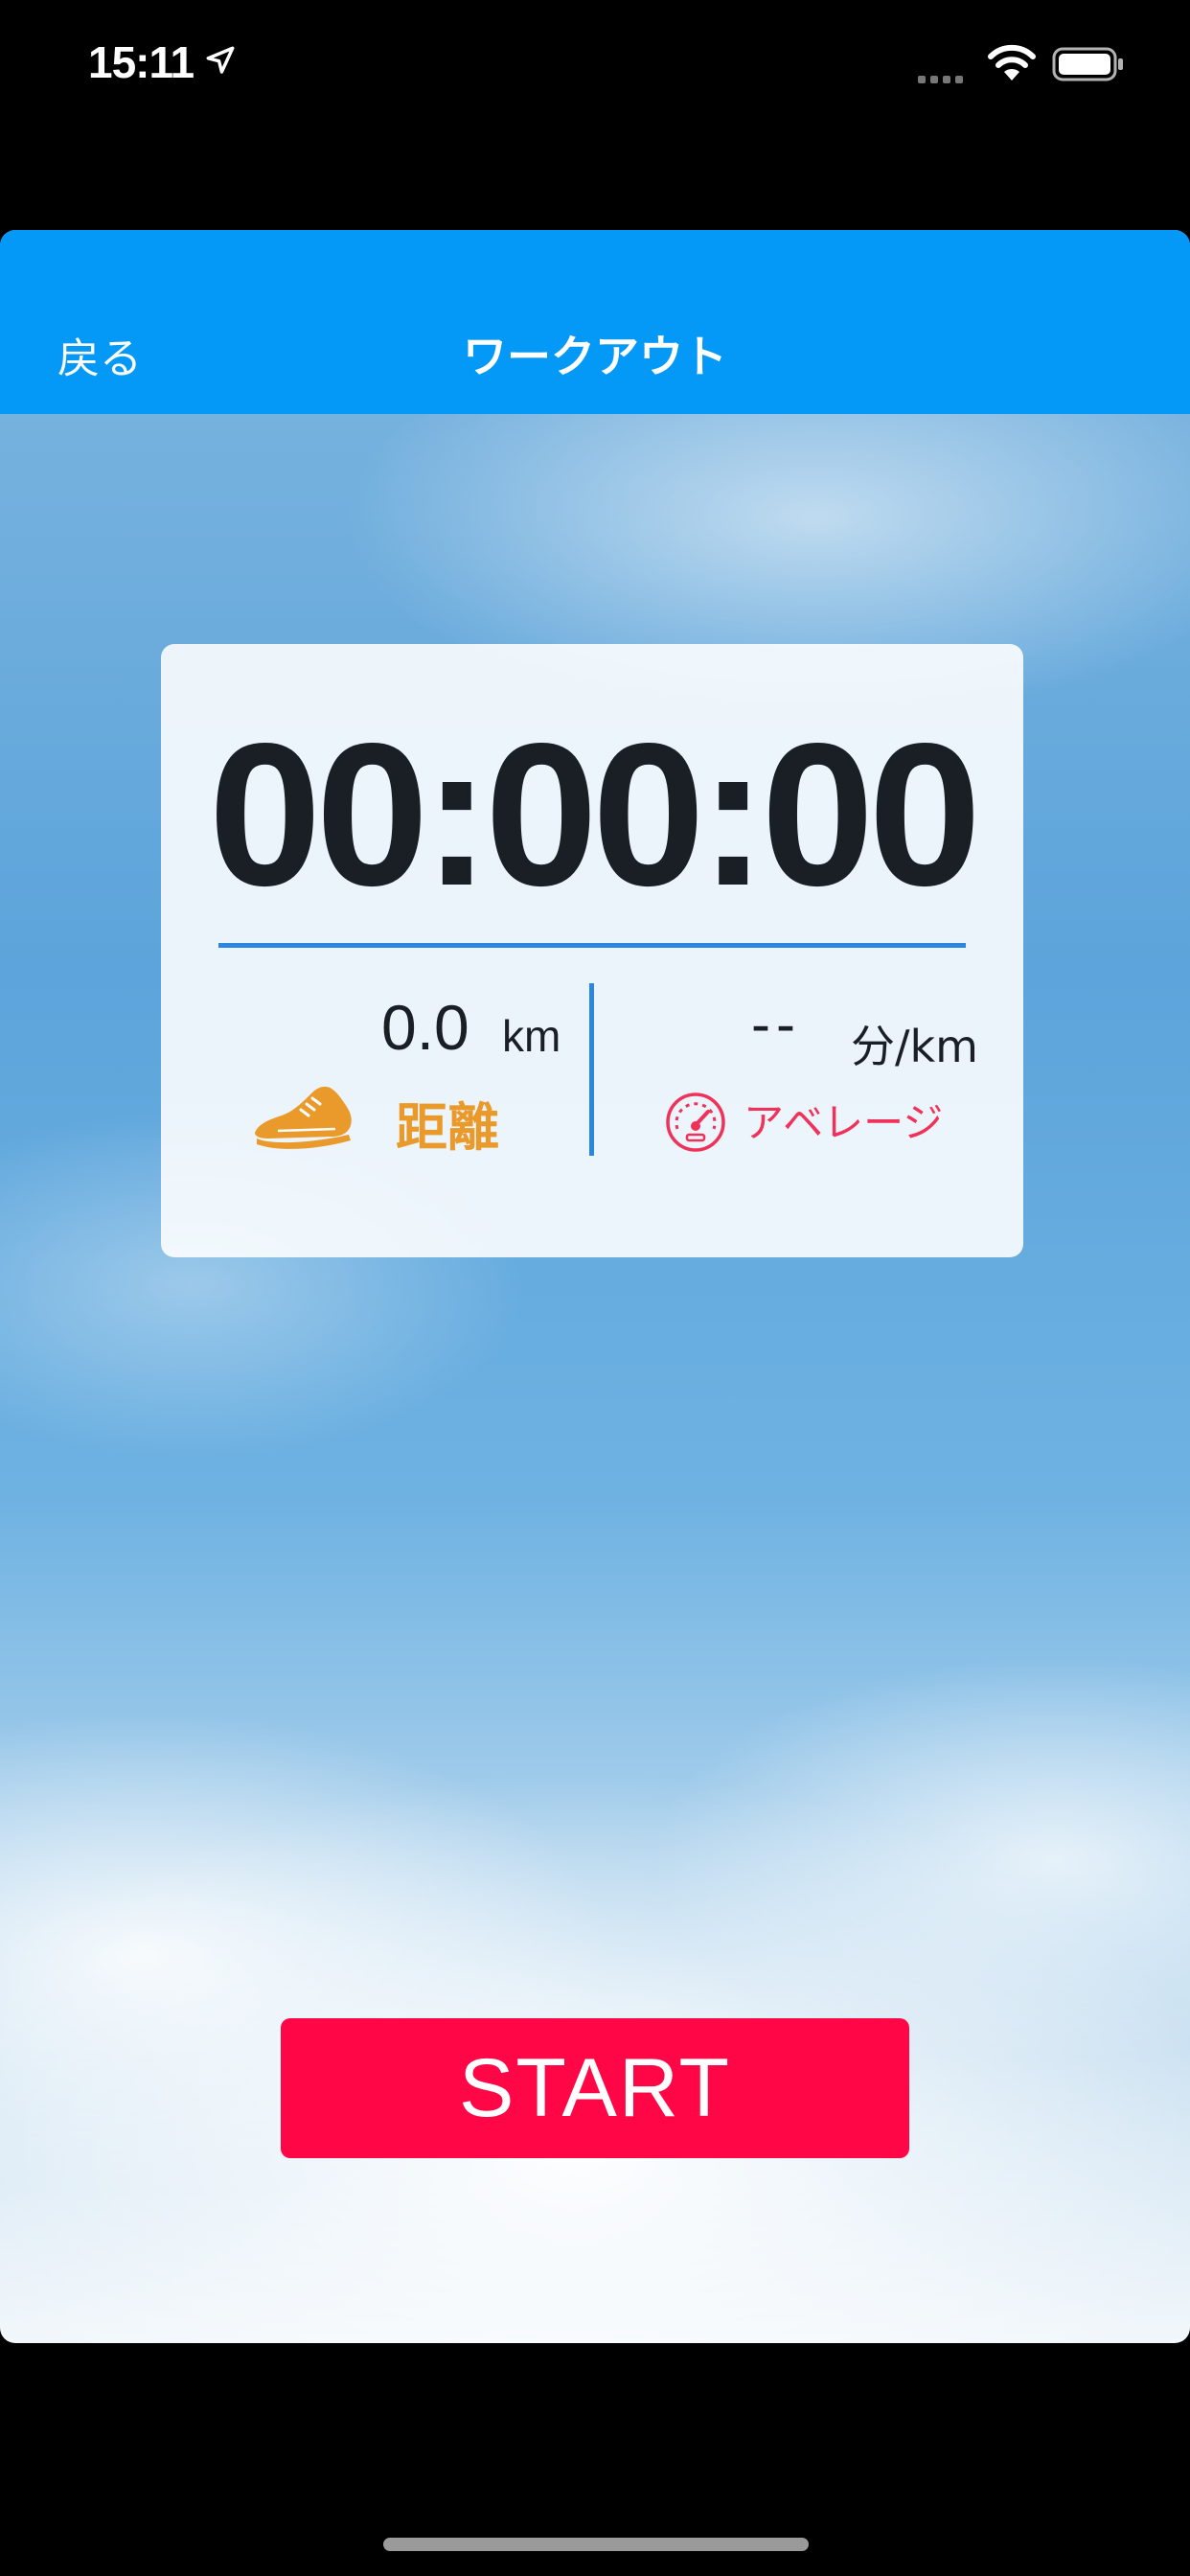 Image resolution: width=1190 pixels, height=2576 pixels. What do you see at coordinates (448, 1127) in the screenshot?
I see `distance-label: 距離` at bounding box center [448, 1127].